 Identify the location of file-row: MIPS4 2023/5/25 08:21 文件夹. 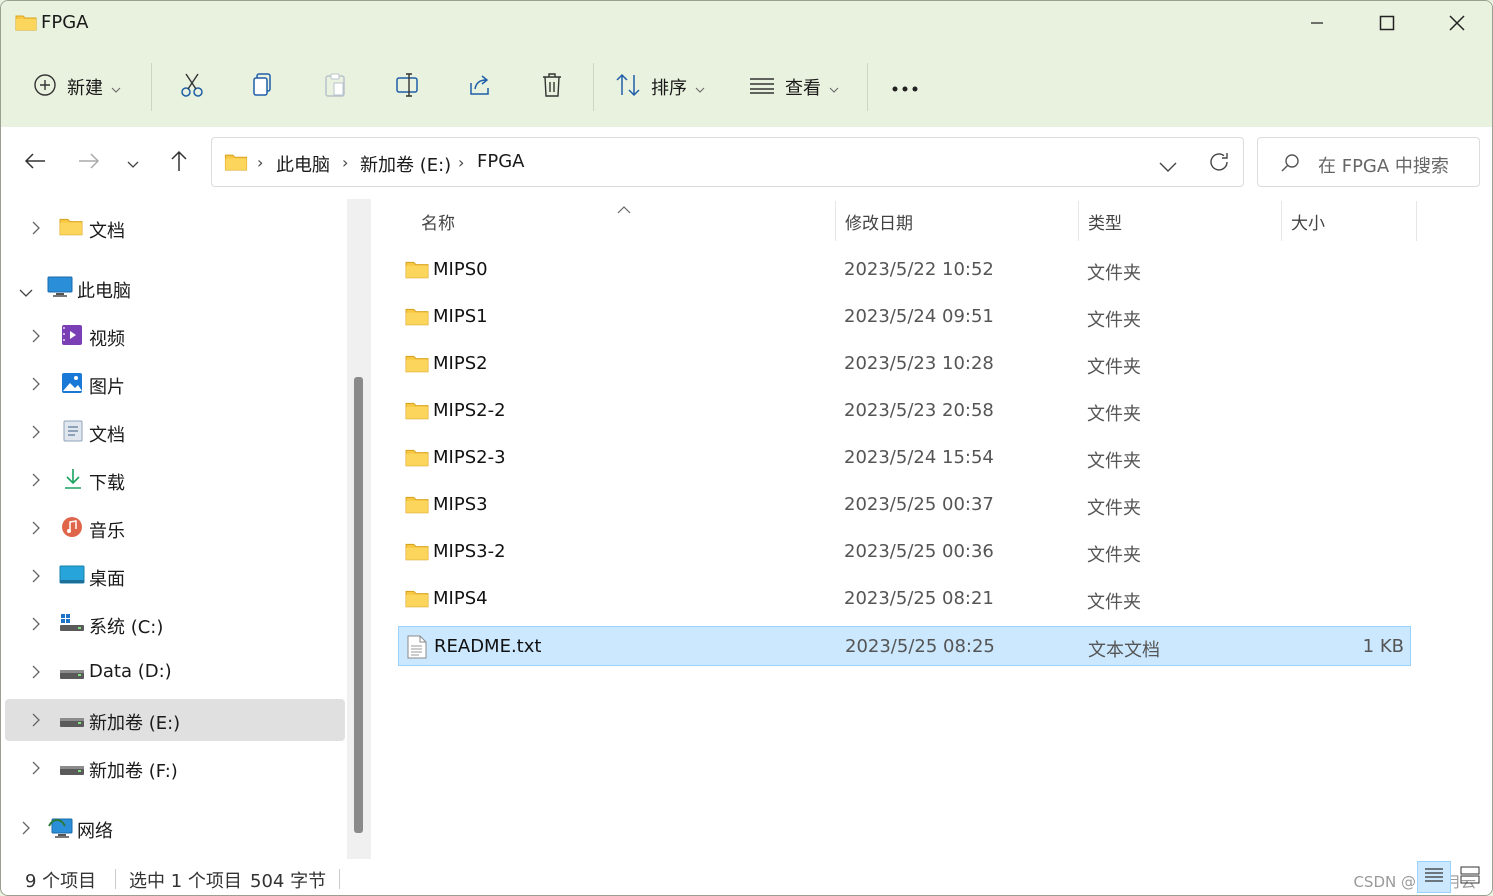
(904, 599).